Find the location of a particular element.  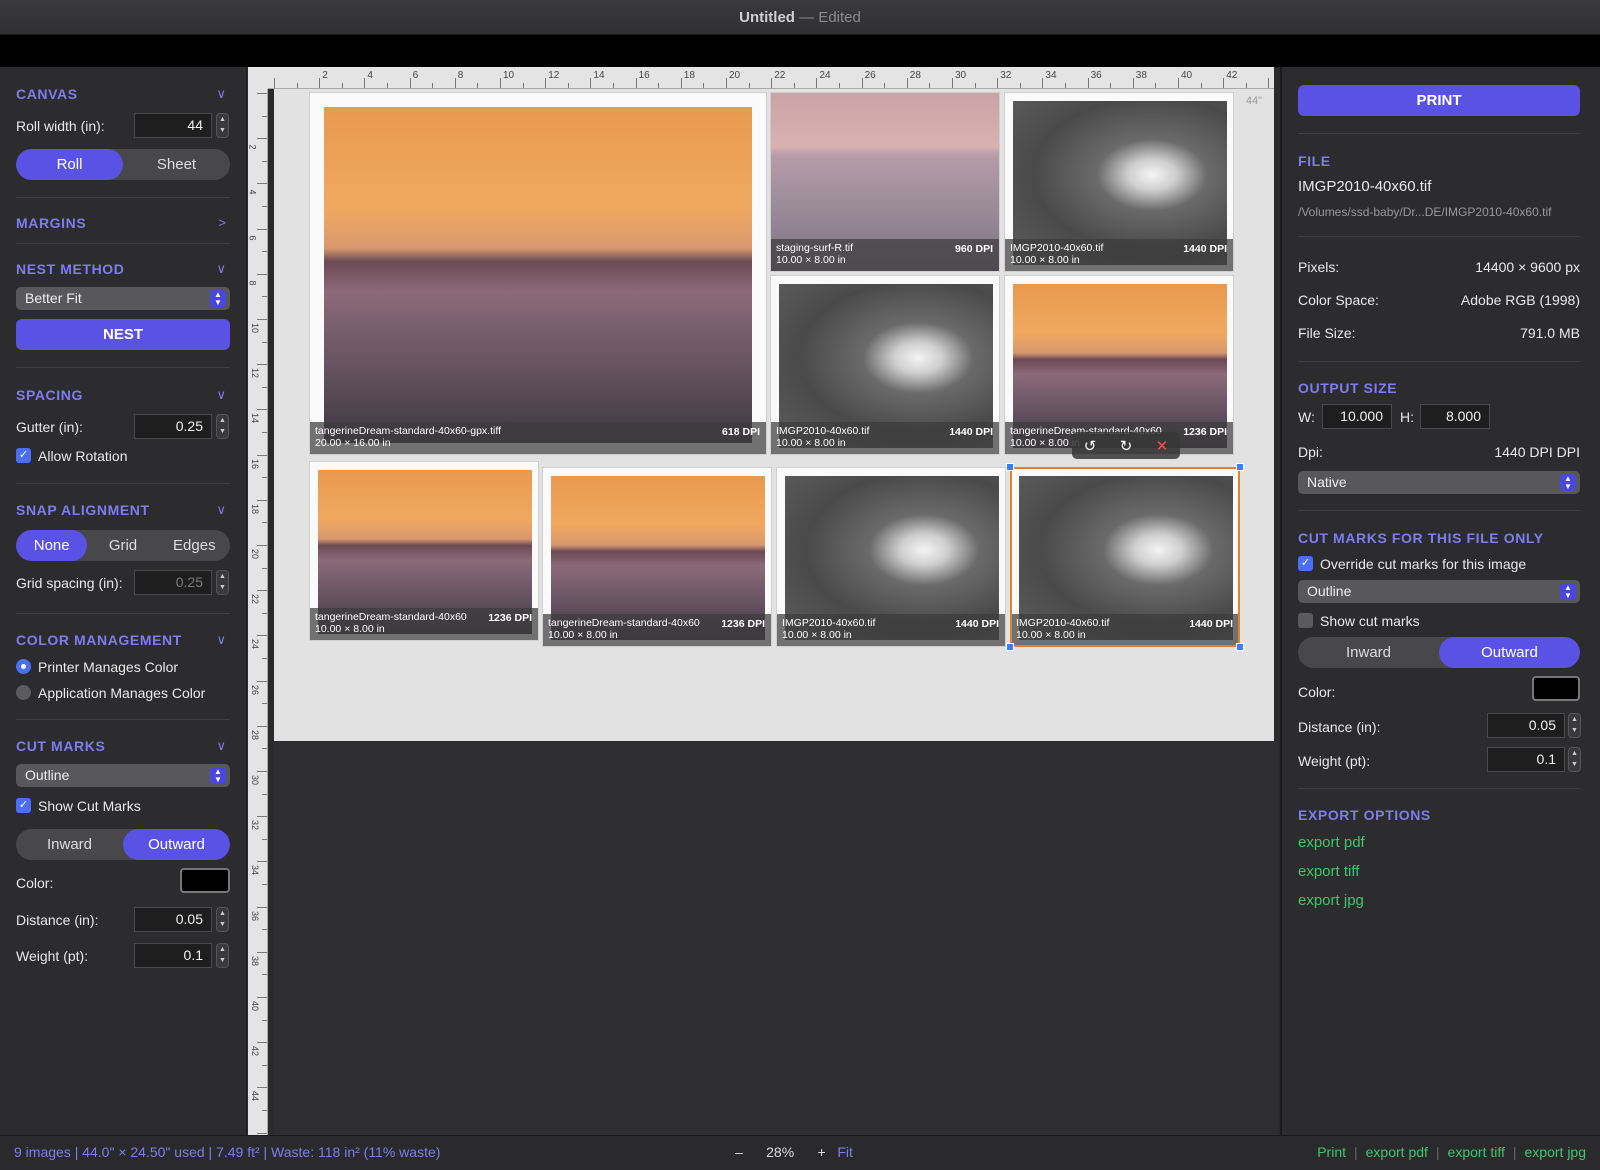

spacing-header: SPACING is located at coordinates (49, 395).